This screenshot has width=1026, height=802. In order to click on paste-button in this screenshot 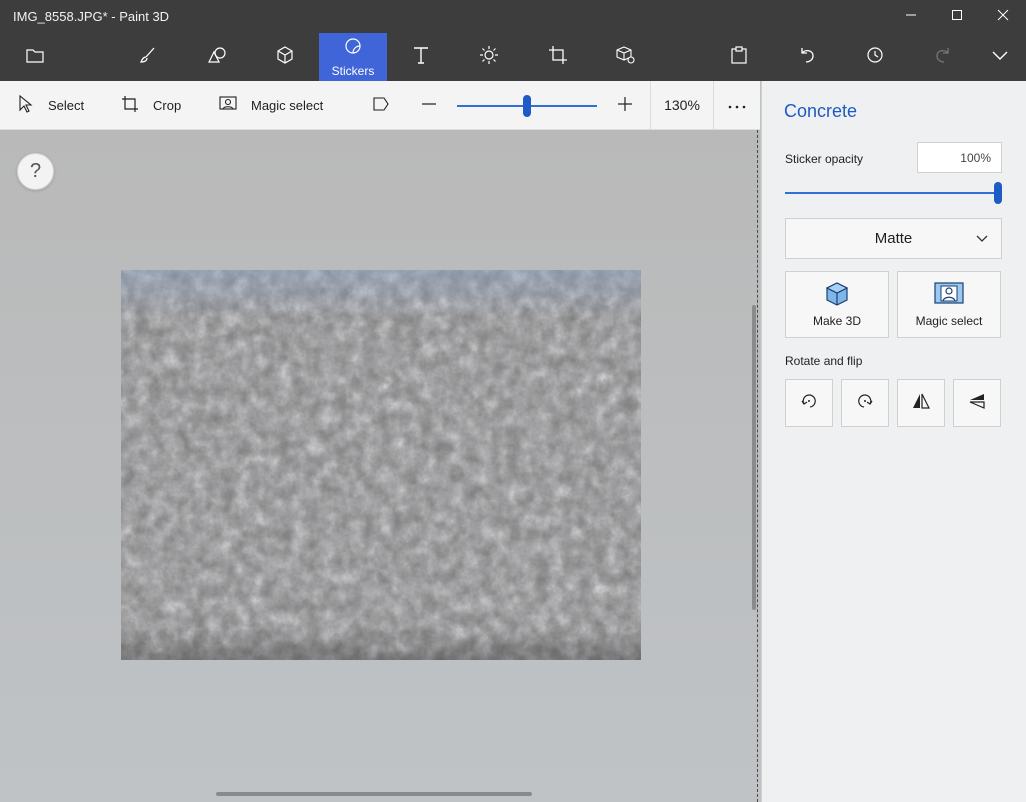, I will do `click(739, 57)`.